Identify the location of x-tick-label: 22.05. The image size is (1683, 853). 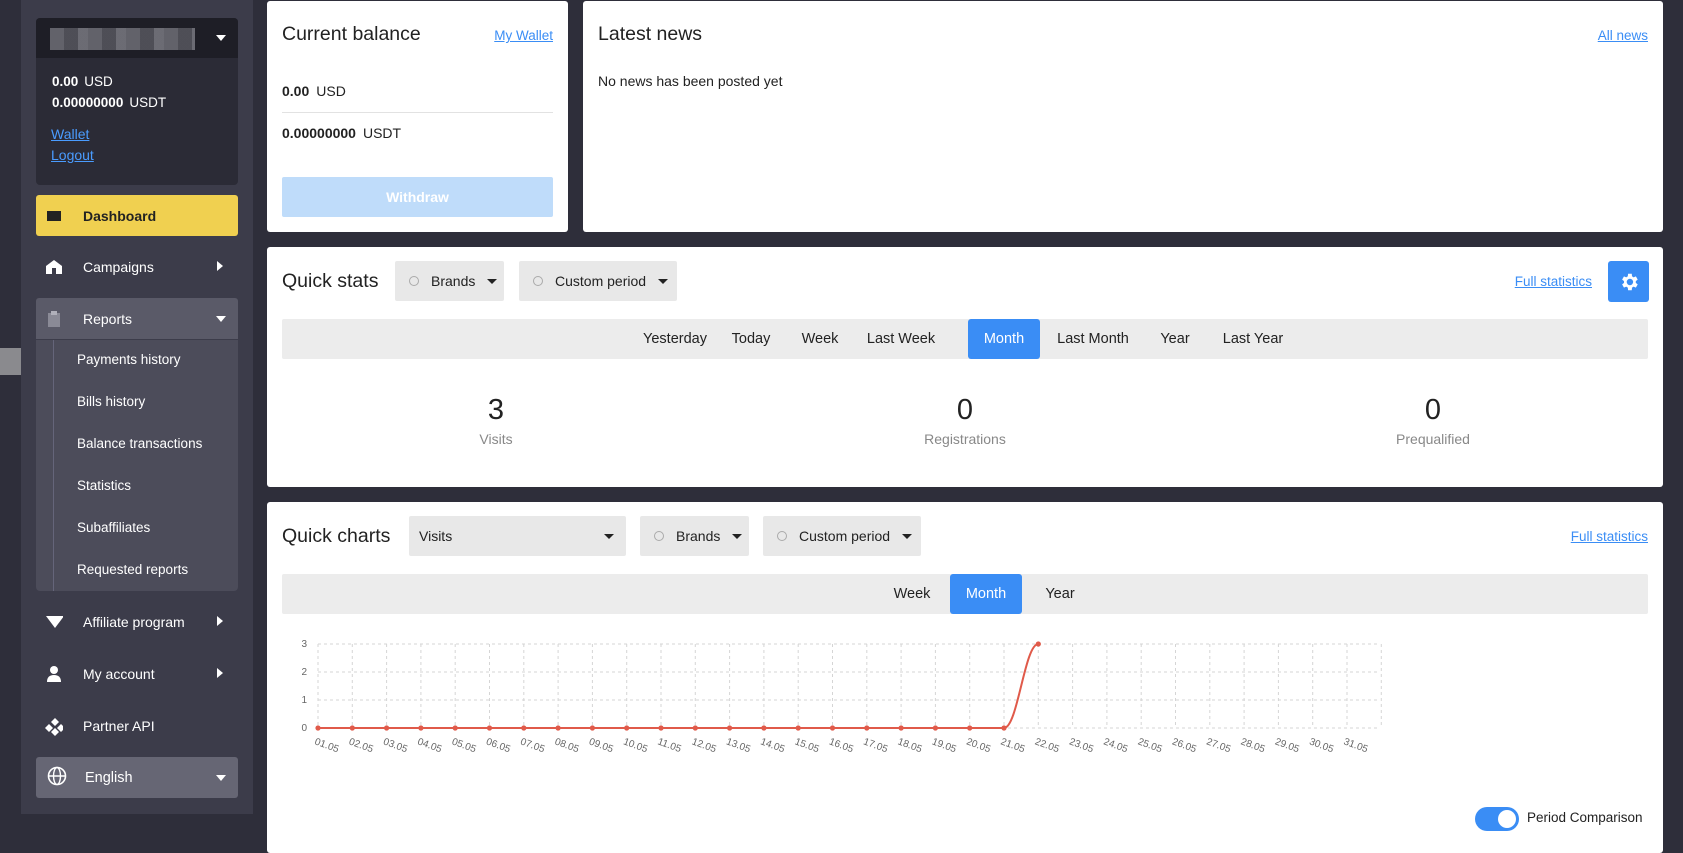
(1047, 745).